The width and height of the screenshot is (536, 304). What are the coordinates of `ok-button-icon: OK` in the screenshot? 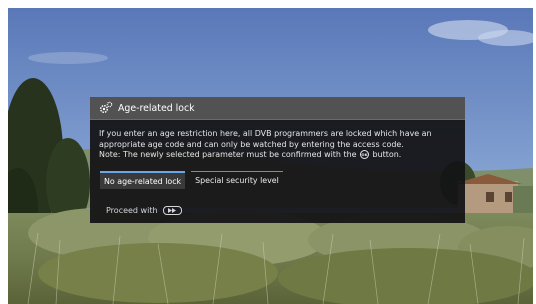 It's located at (365, 155).